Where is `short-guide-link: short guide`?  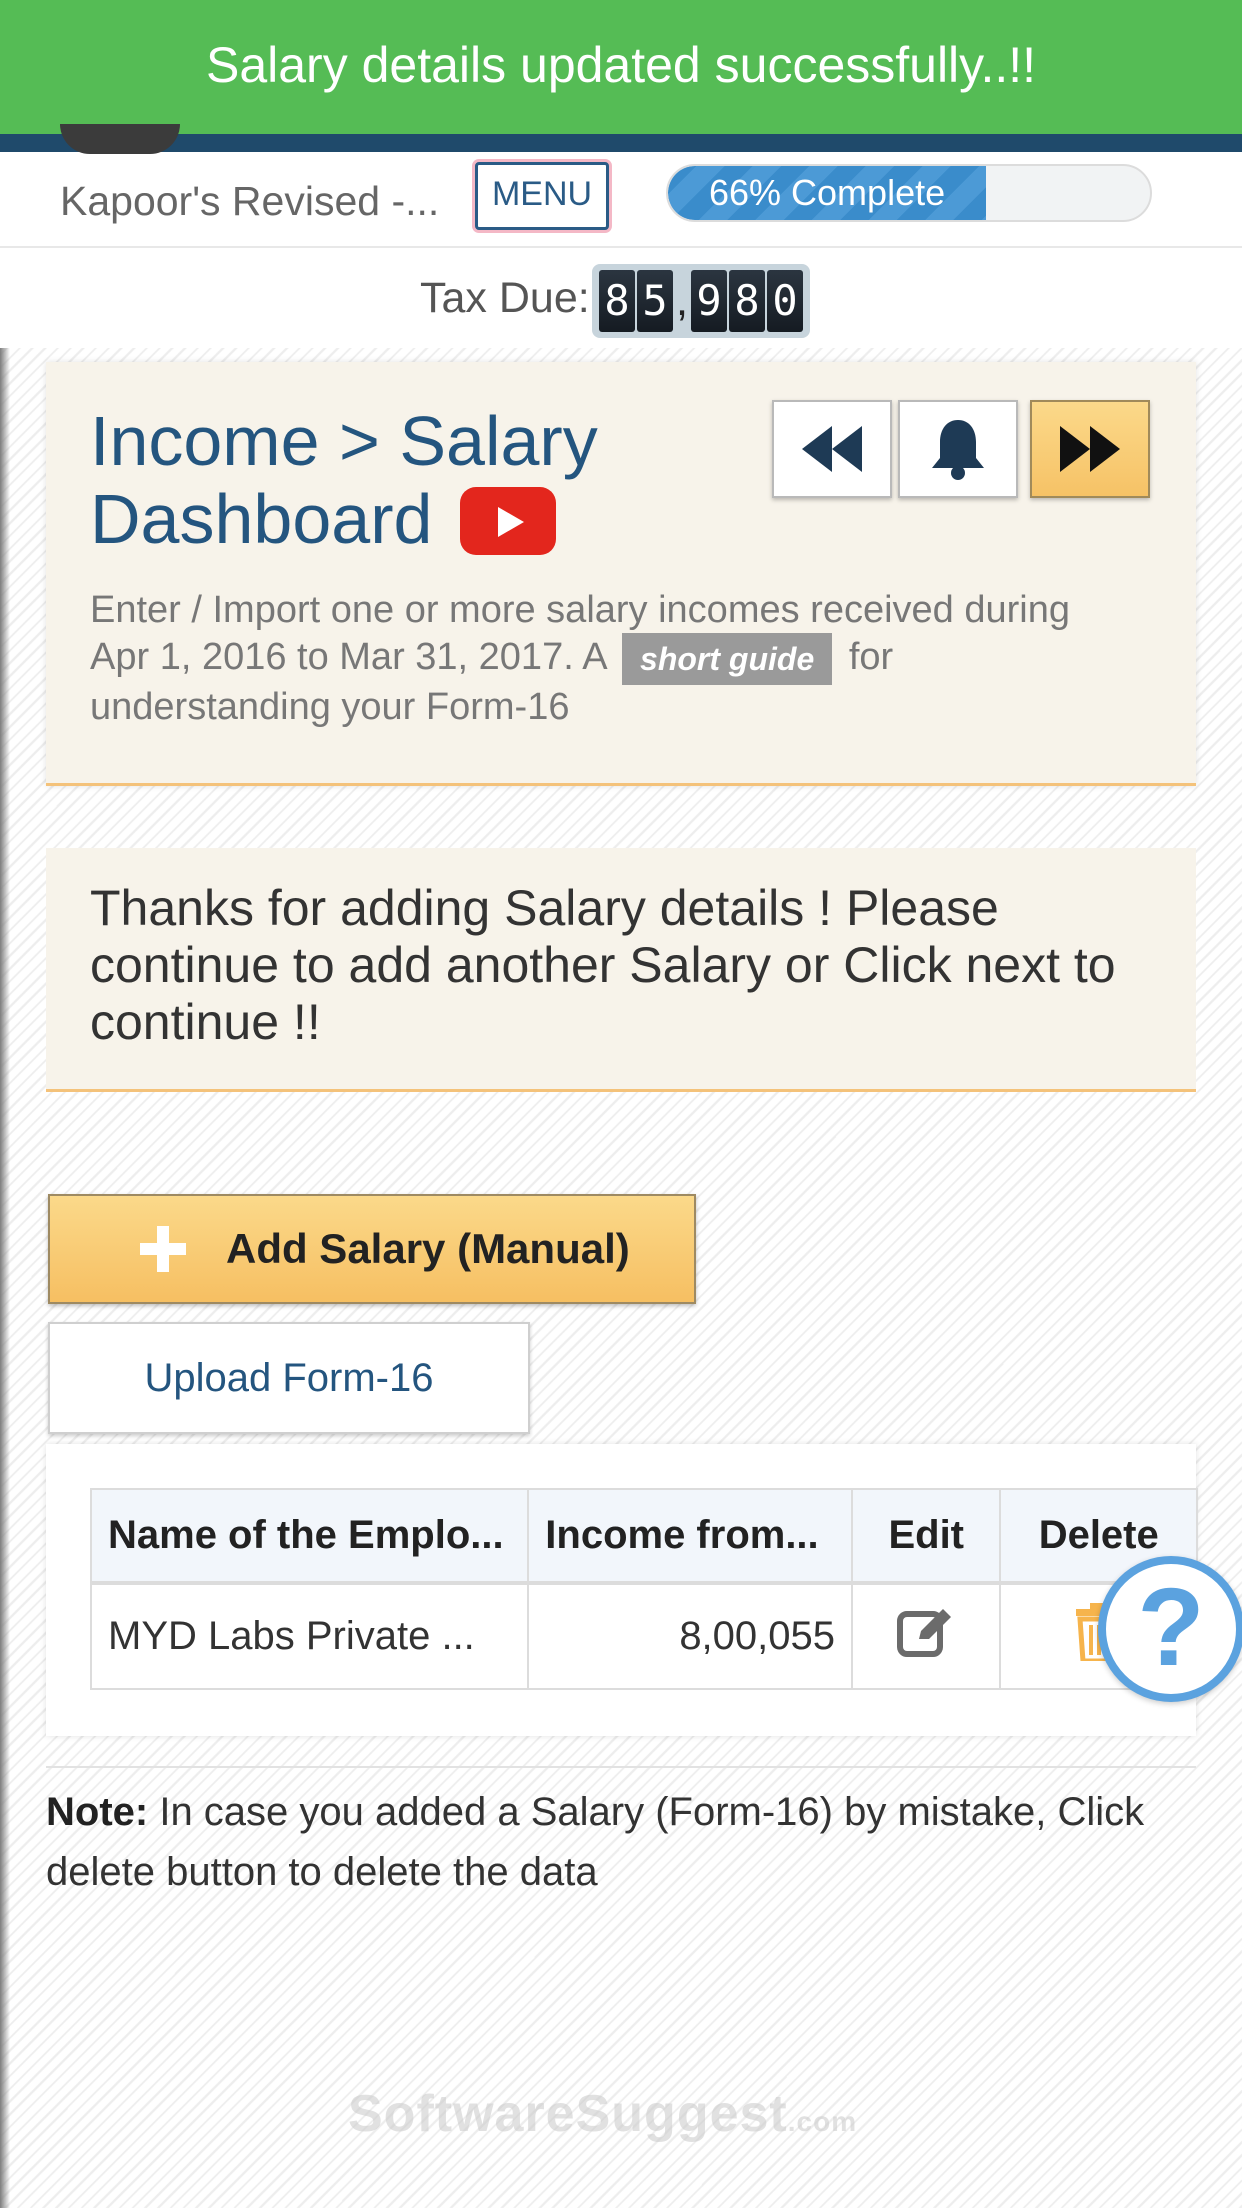 short-guide-link: short guide is located at coordinates (727, 659).